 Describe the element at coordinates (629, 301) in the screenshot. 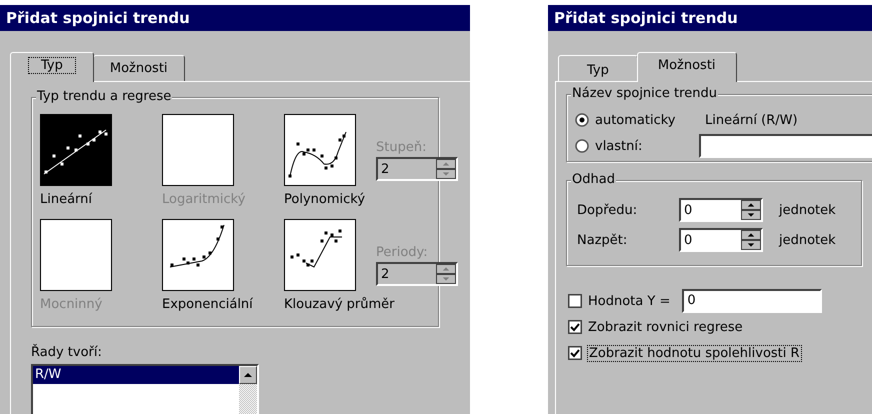

I see `checkbox-label: Hodnota Y =` at that location.